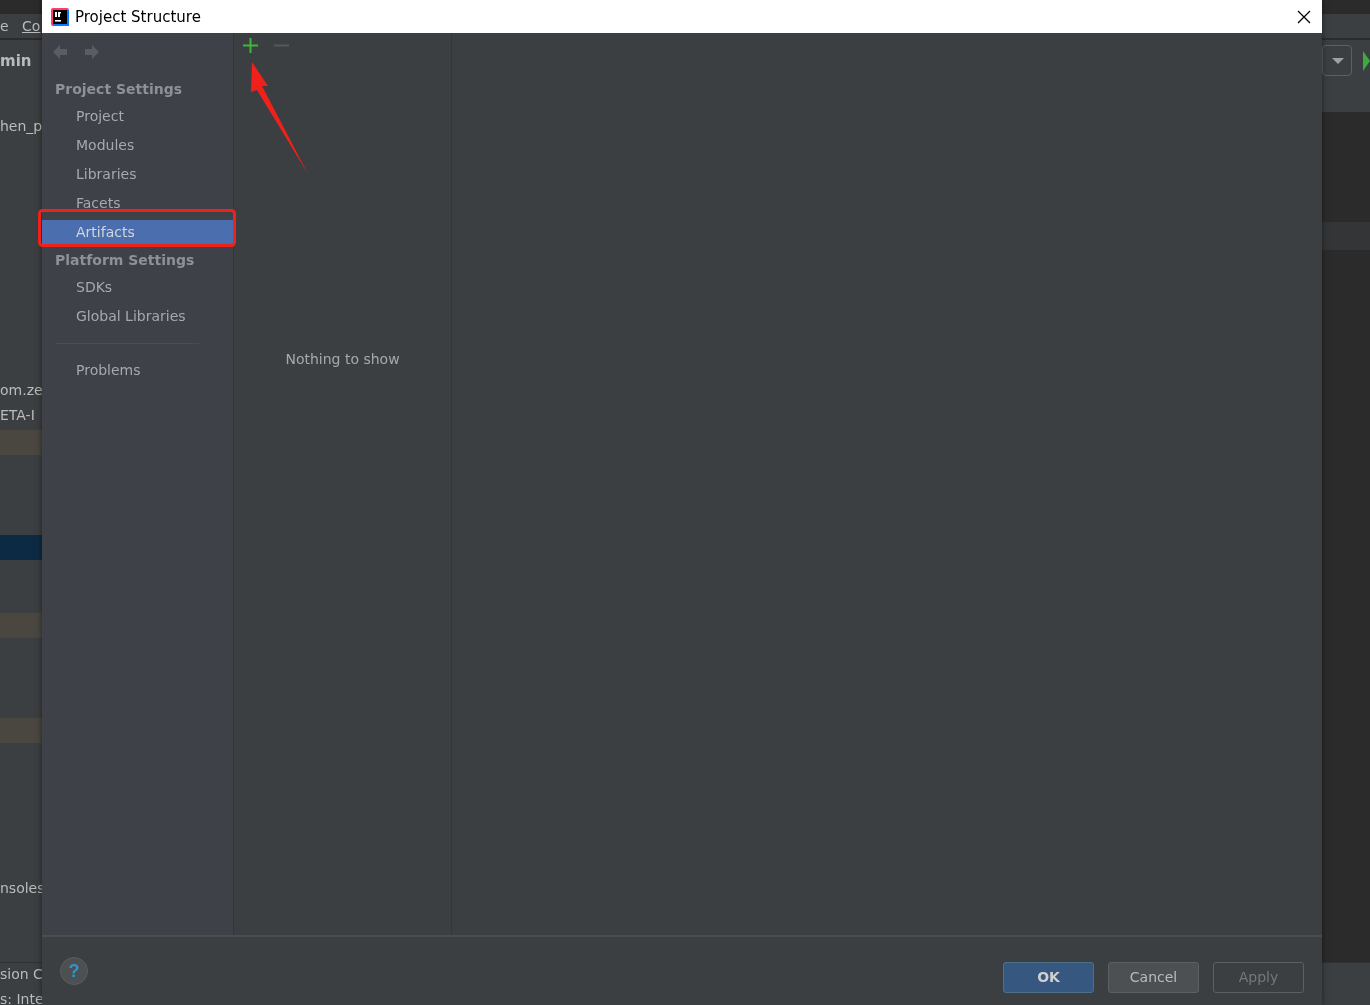 The height and width of the screenshot is (1005, 1370). I want to click on dialog-button: OK, so click(1048, 977).